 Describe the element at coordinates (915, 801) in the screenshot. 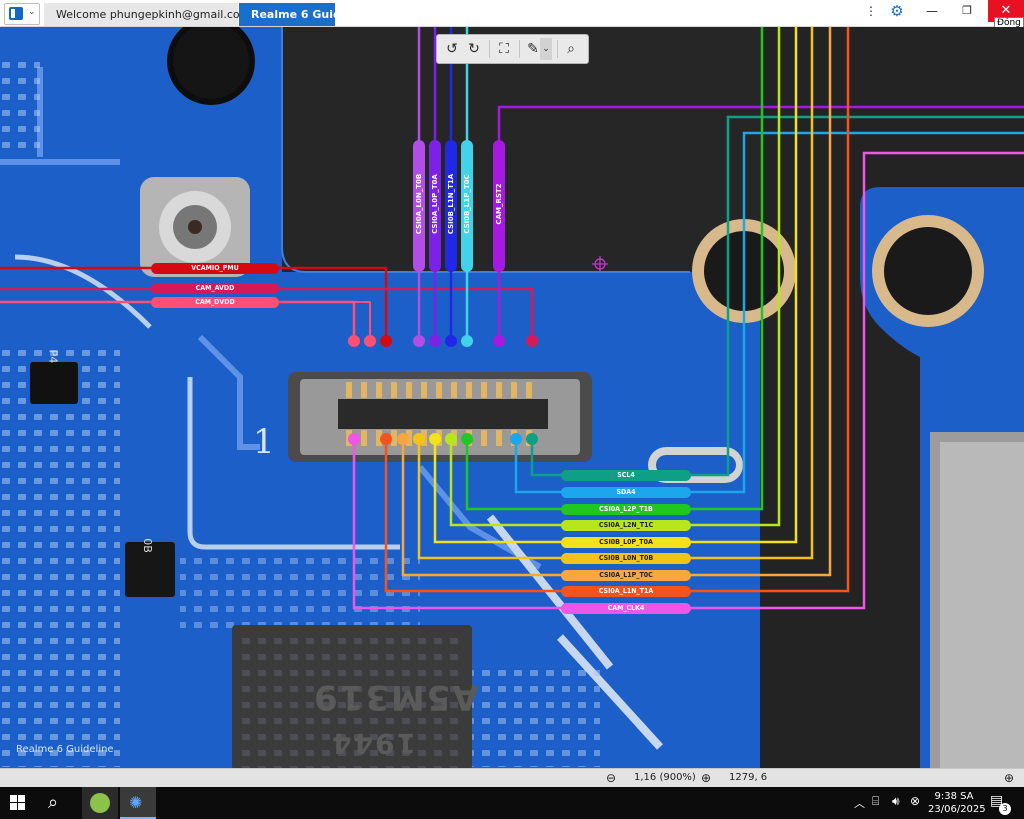

I see `input-status-icon: ⊗` at that location.